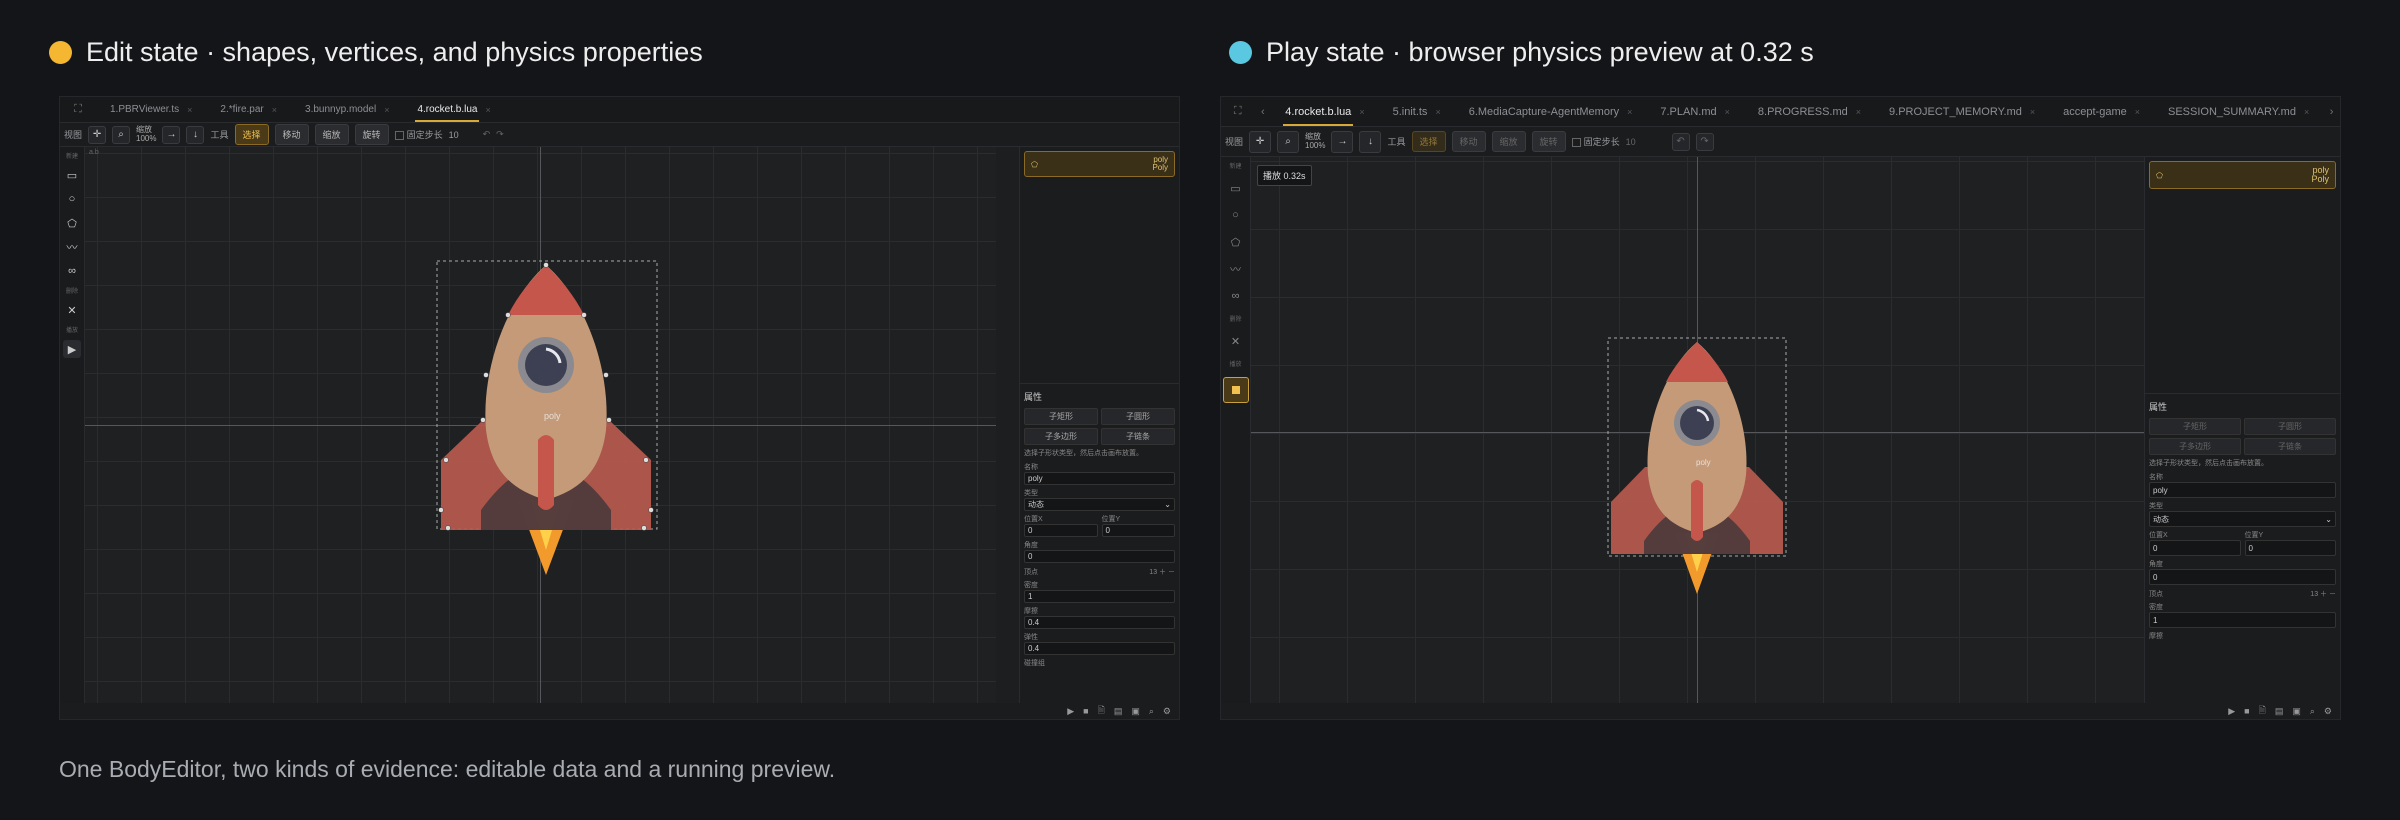 Image resolution: width=2400 pixels, height=820 pixels. I want to click on polygon-tool-icon: ⬠, so click(72, 223).